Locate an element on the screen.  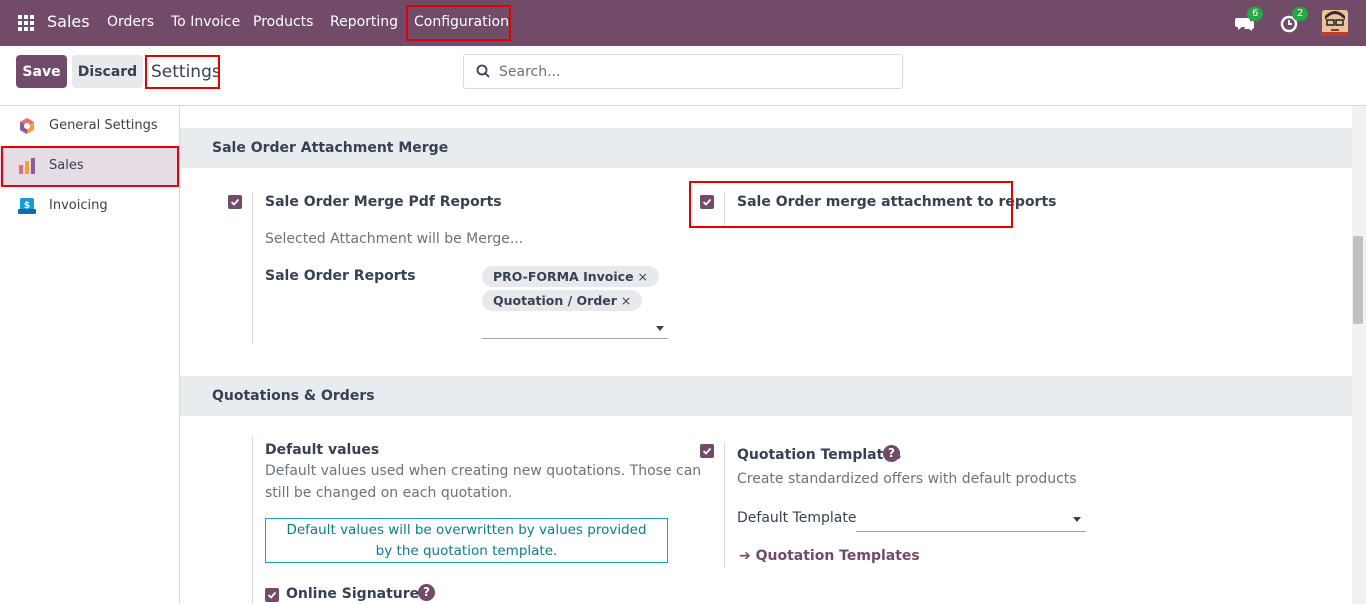
search-box is located at coordinates (683, 71).